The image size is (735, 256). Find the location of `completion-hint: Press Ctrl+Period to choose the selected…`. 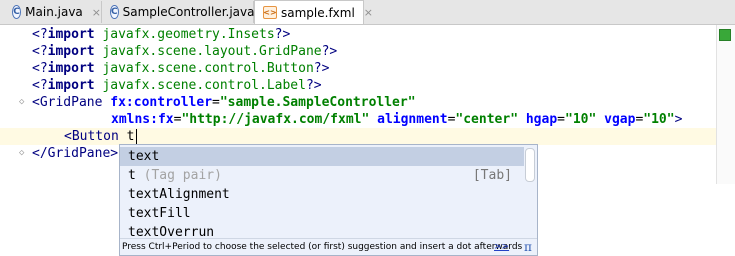

completion-hint: Press Ctrl+Period to choose the selected… is located at coordinates (328, 246).